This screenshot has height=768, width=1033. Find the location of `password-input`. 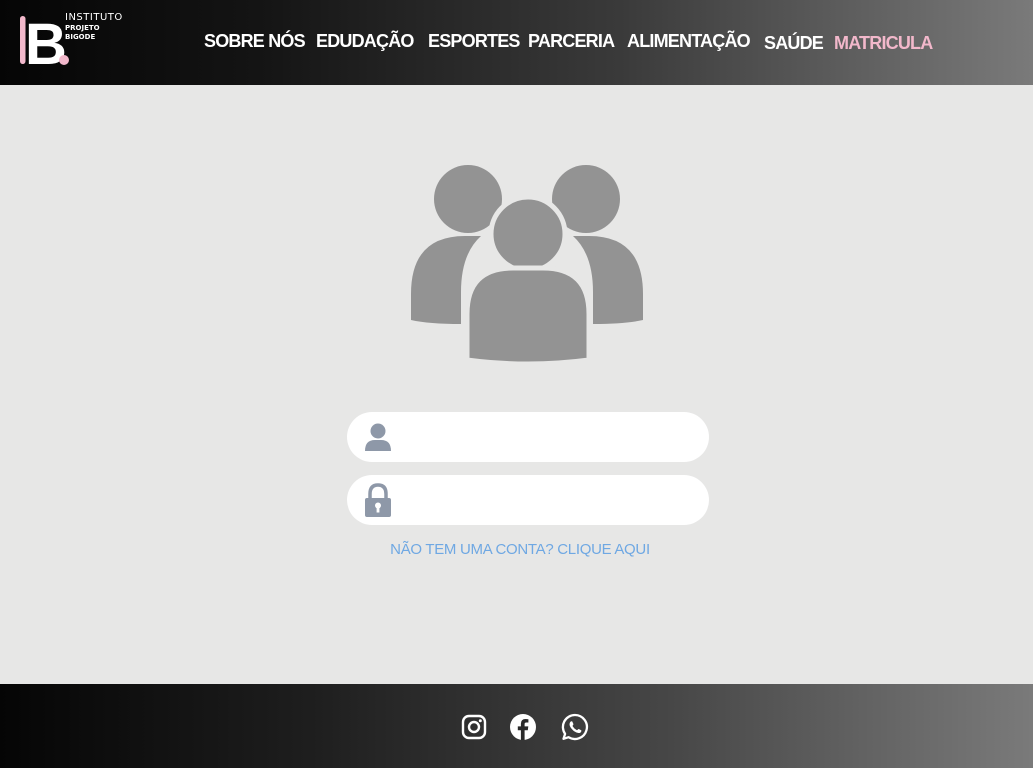

password-input is located at coordinates (551, 501).